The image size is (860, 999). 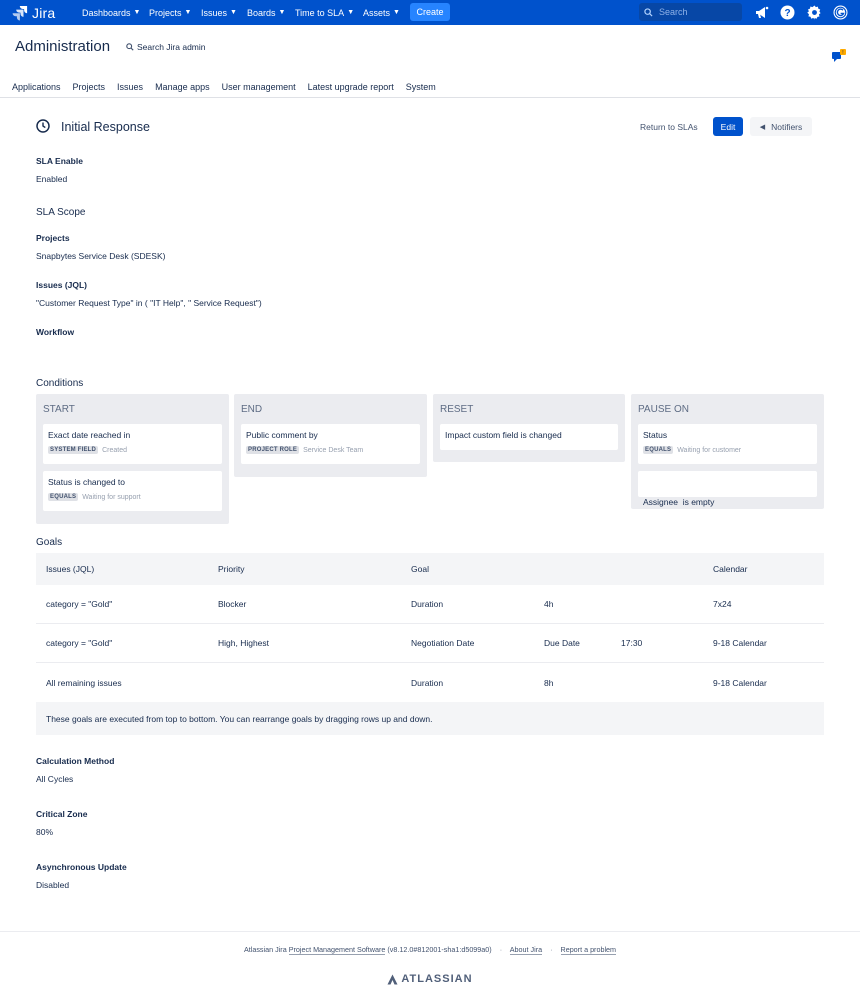 I want to click on footer-software-text: Atlassian Jira, so click(x=265, y=949).